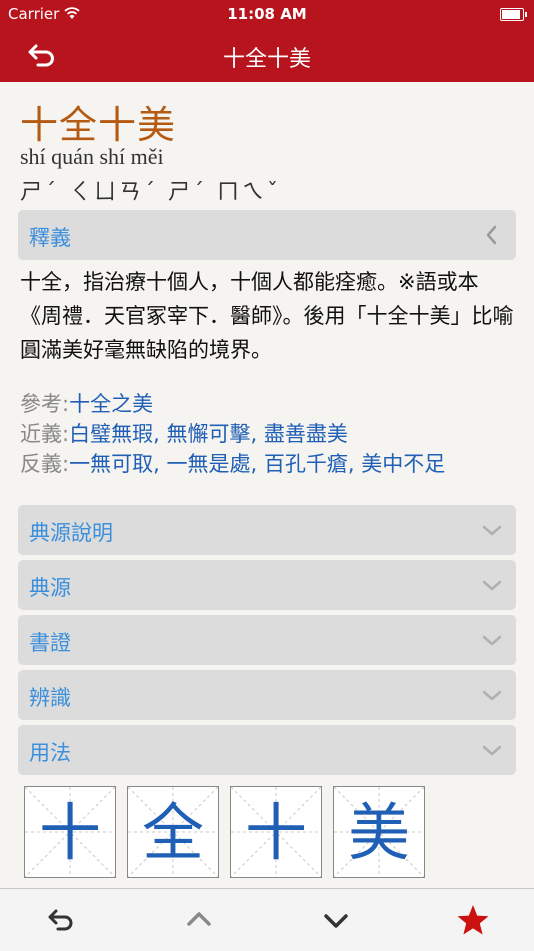 The width and height of the screenshot is (534, 951). I want to click on status-bar: Carrier 11:08 AM, so click(267, 15).